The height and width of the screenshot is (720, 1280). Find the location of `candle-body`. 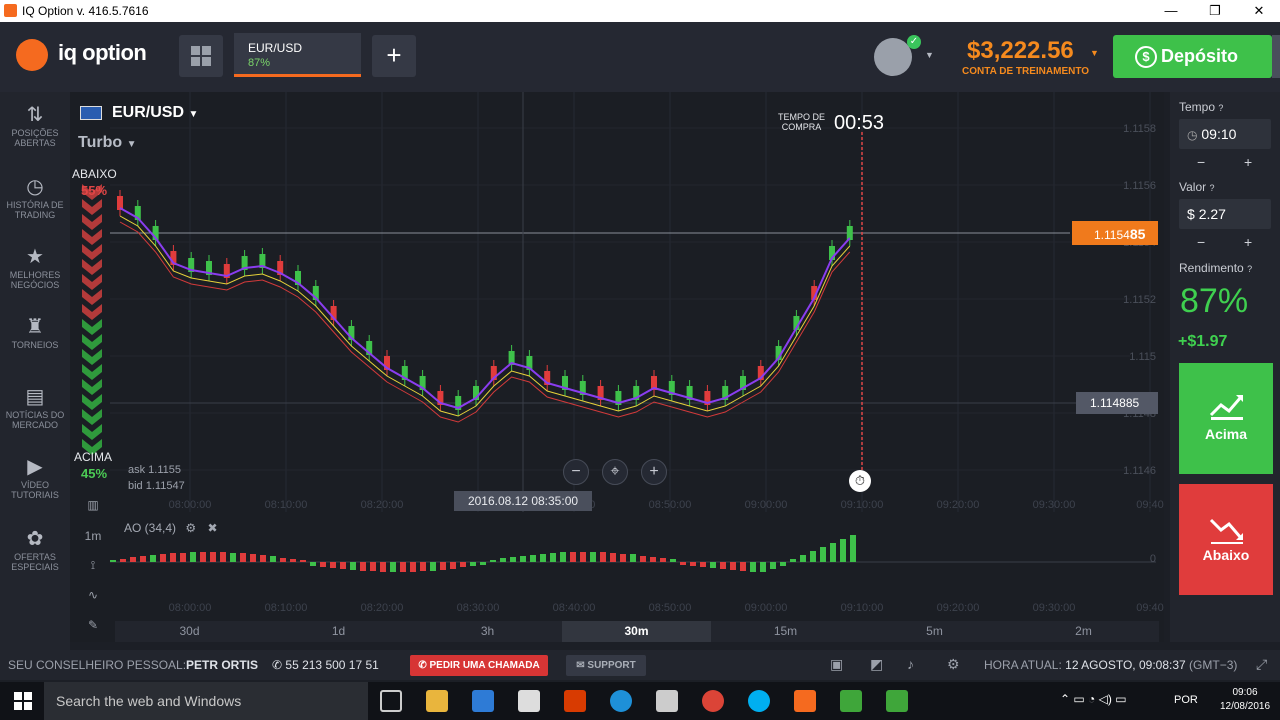

candle-body is located at coordinates (120, 203).